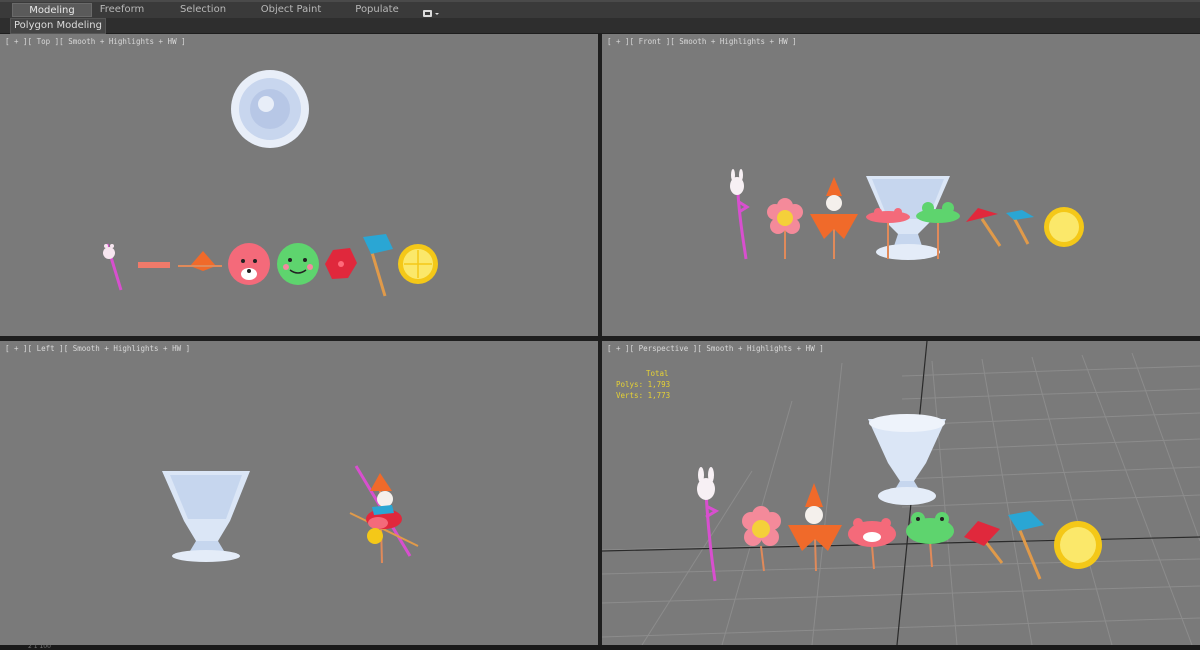 This screenshot has width=1200, height=650. I want to click on frog-face-top, so click(298, 264).